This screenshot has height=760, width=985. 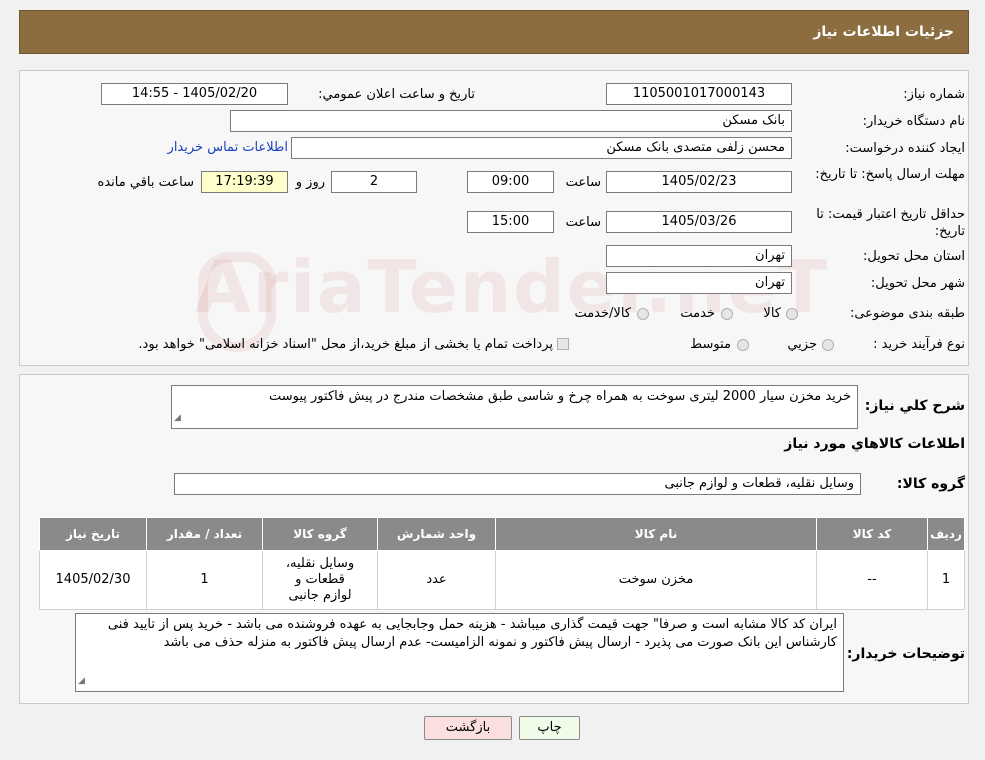 I want to click on remaining-time-field: 17:19:39, so click(x=244, y=182).